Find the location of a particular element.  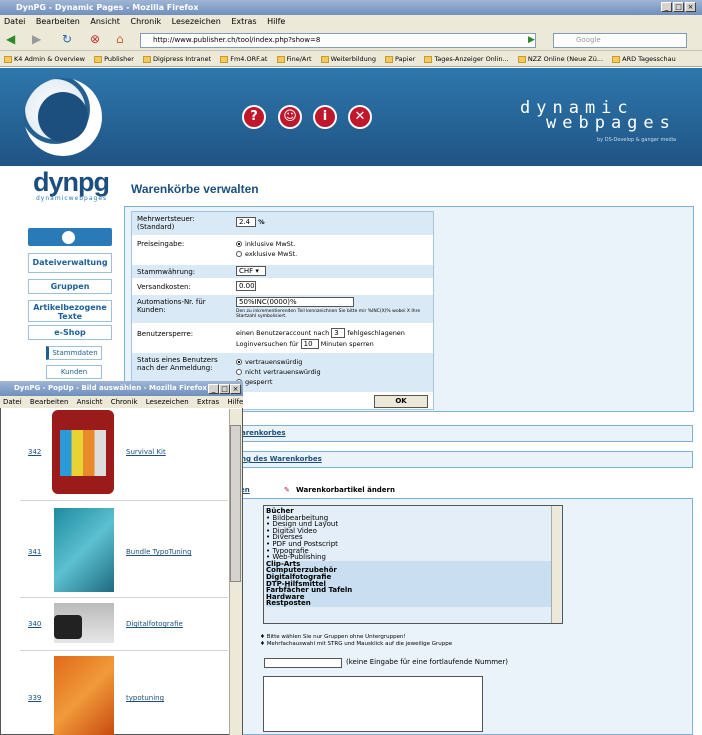

description-textarea is located at coordinates (373, 704).